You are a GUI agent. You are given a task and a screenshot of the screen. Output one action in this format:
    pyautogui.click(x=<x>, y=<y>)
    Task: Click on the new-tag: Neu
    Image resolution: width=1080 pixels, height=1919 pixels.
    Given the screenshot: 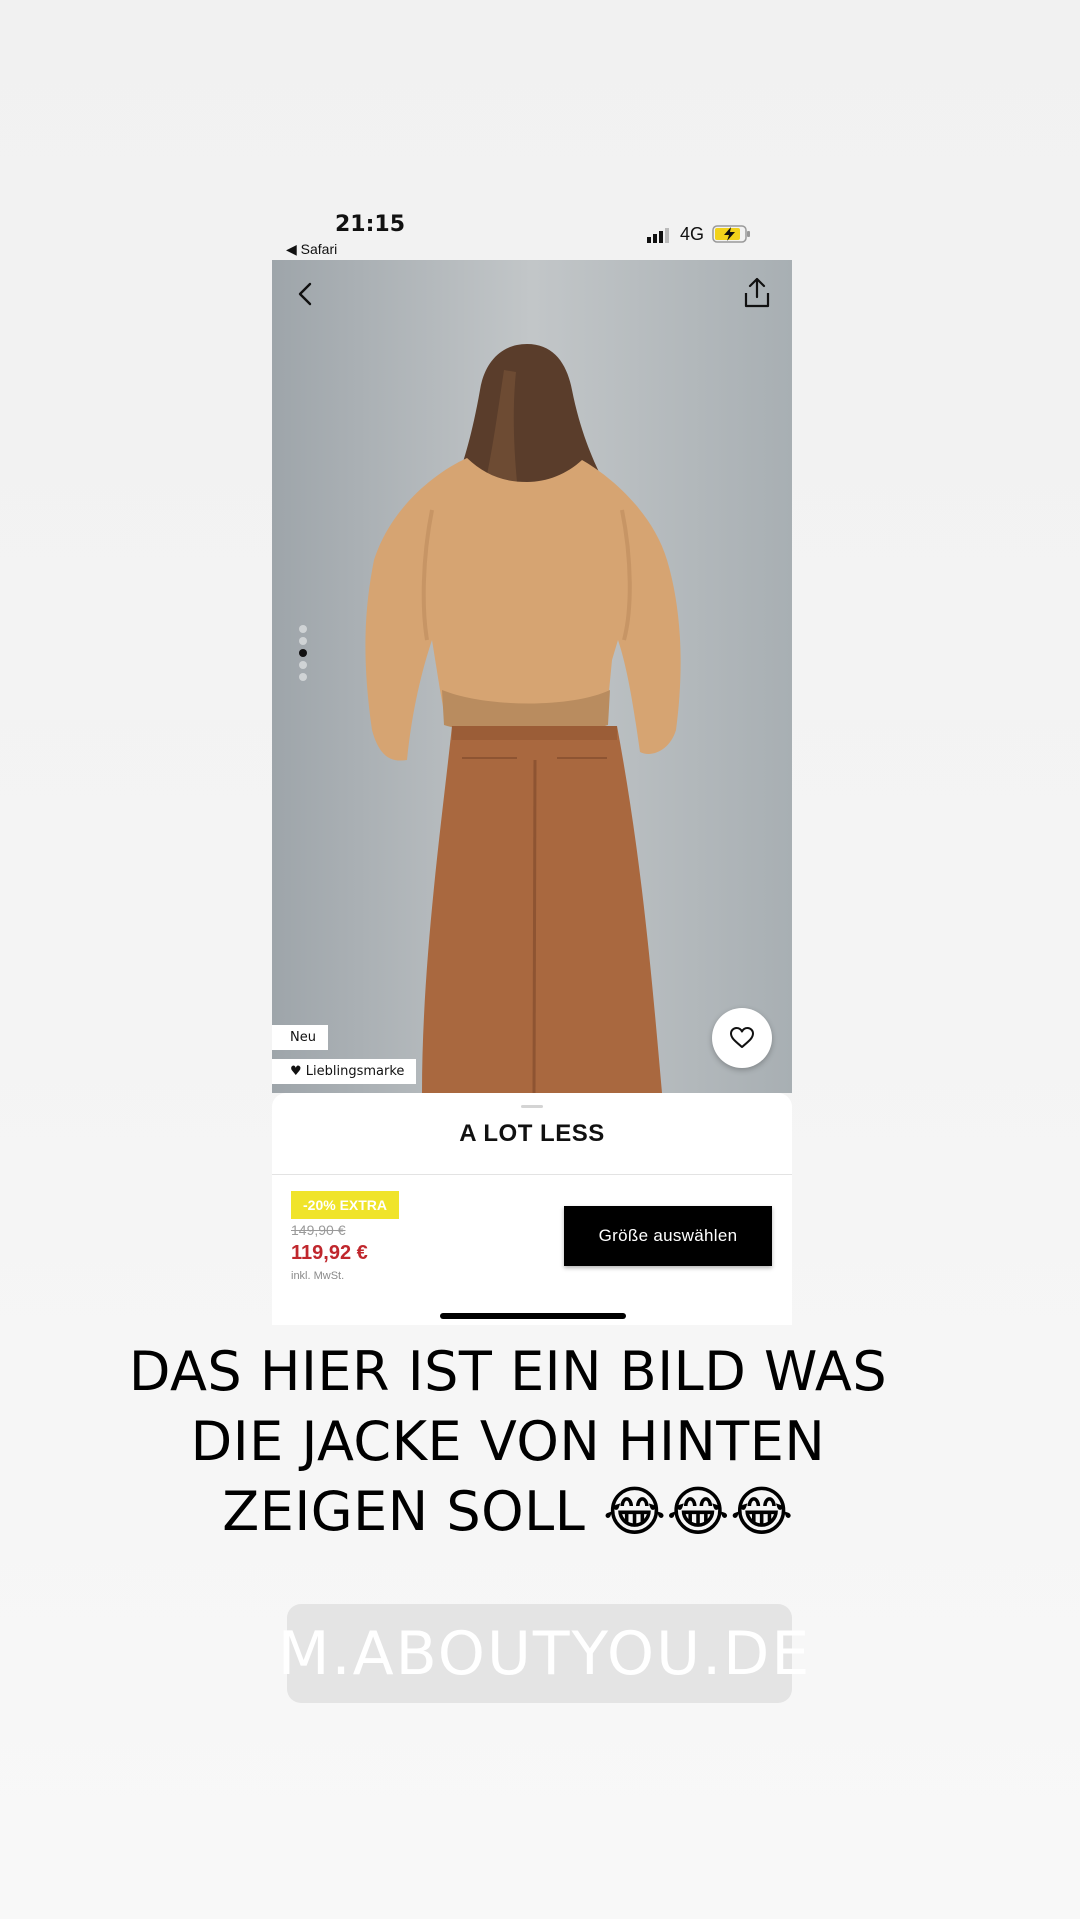 What is the action you would take?
    pyautogui.click(x=300, y=1037)
    